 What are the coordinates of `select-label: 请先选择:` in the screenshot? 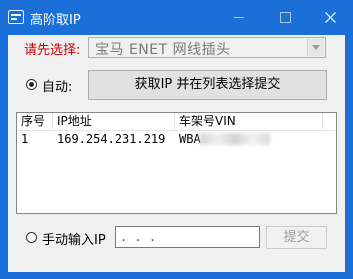 It's located at (52, 50).